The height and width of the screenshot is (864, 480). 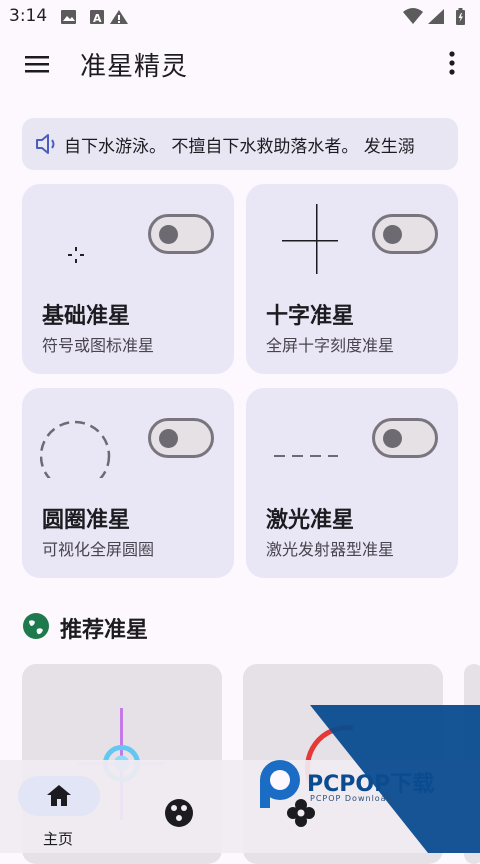 I want to click on more-vert-icon, so click(x=452, y=63).